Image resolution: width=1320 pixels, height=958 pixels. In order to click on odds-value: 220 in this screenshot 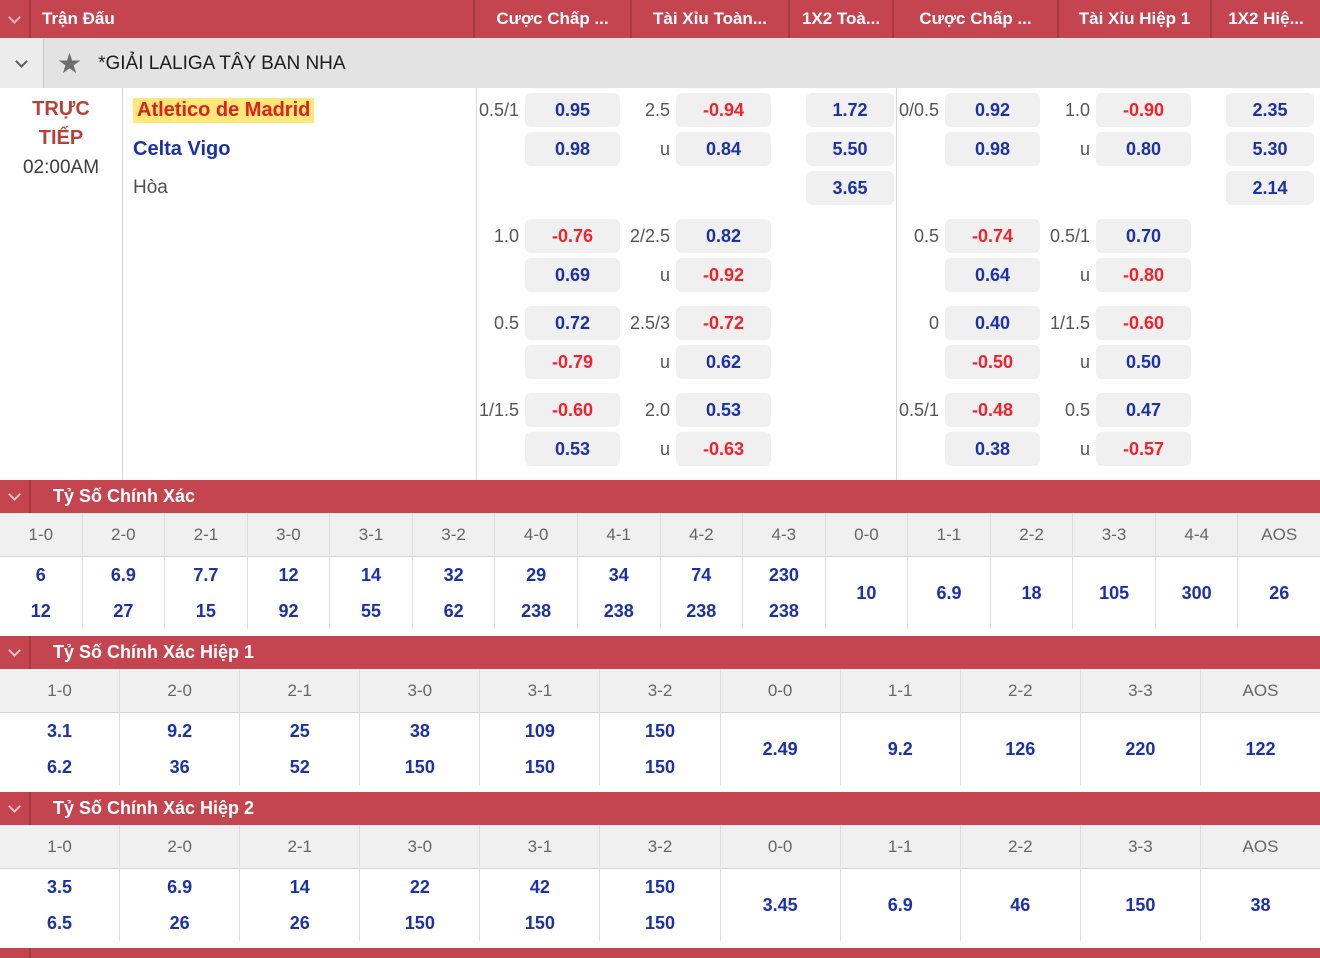, I will do `click(1140, 749)`.